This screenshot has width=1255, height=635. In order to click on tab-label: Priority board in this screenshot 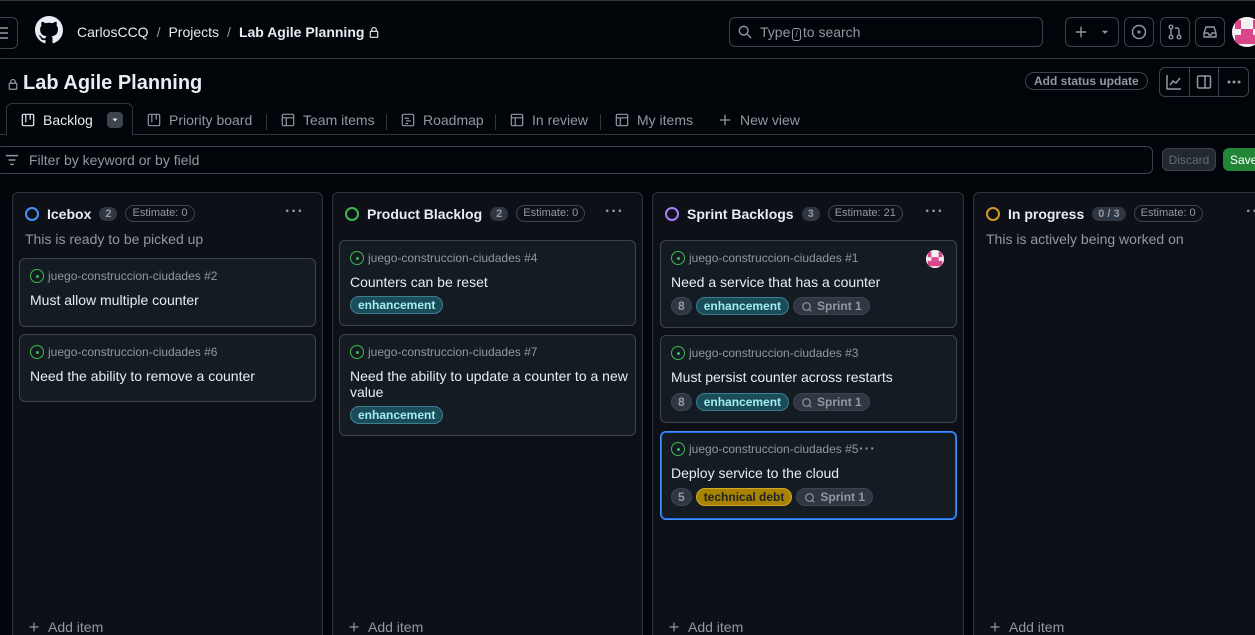, I will do `click(211, 120)`.